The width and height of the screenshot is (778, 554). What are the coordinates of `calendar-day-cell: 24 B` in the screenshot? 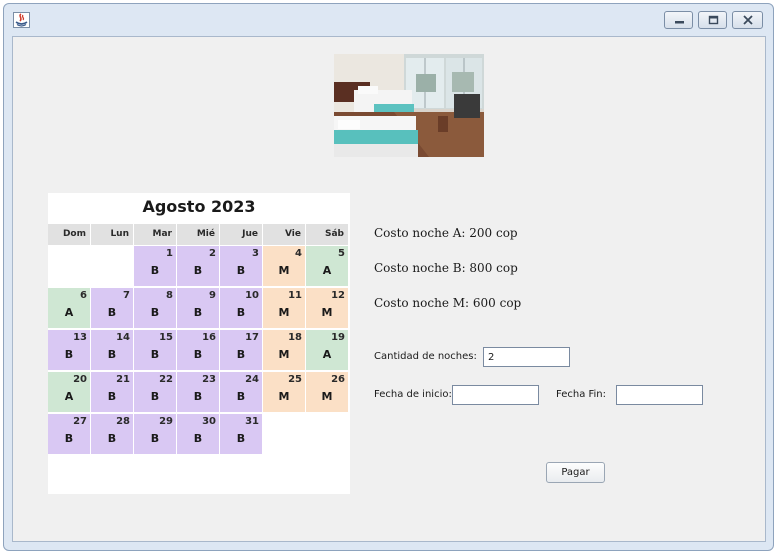 It's located at (241, 392).